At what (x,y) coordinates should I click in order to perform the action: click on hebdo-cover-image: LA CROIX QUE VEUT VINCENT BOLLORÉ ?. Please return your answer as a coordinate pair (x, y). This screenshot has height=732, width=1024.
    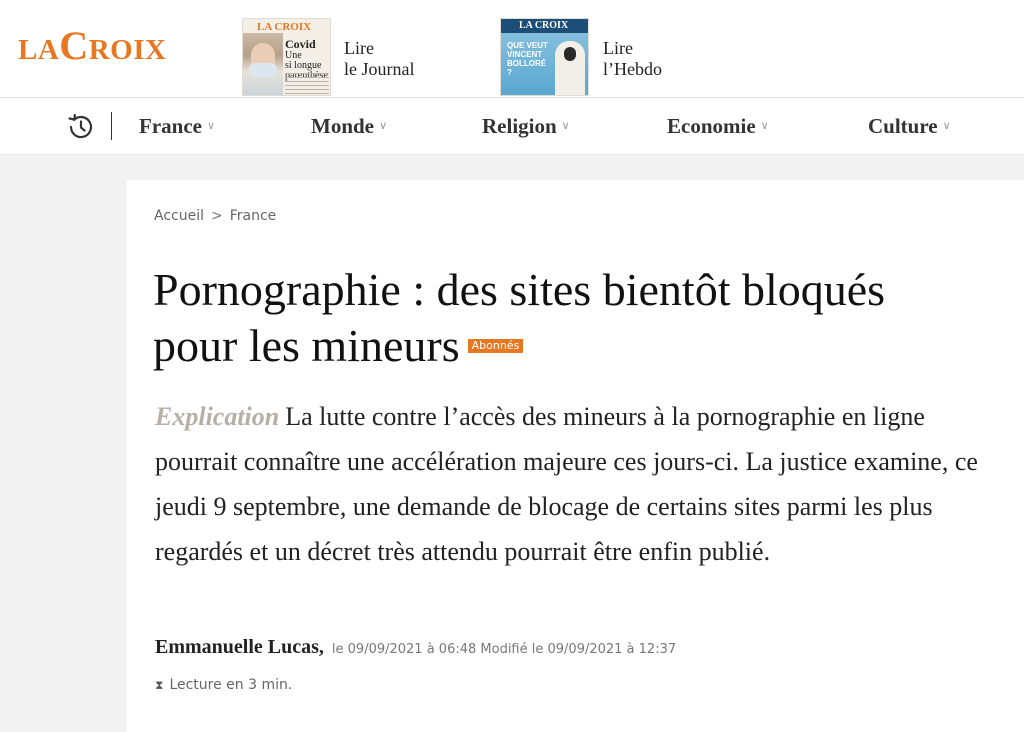
    Looking at the image, I should click on (544, 57).